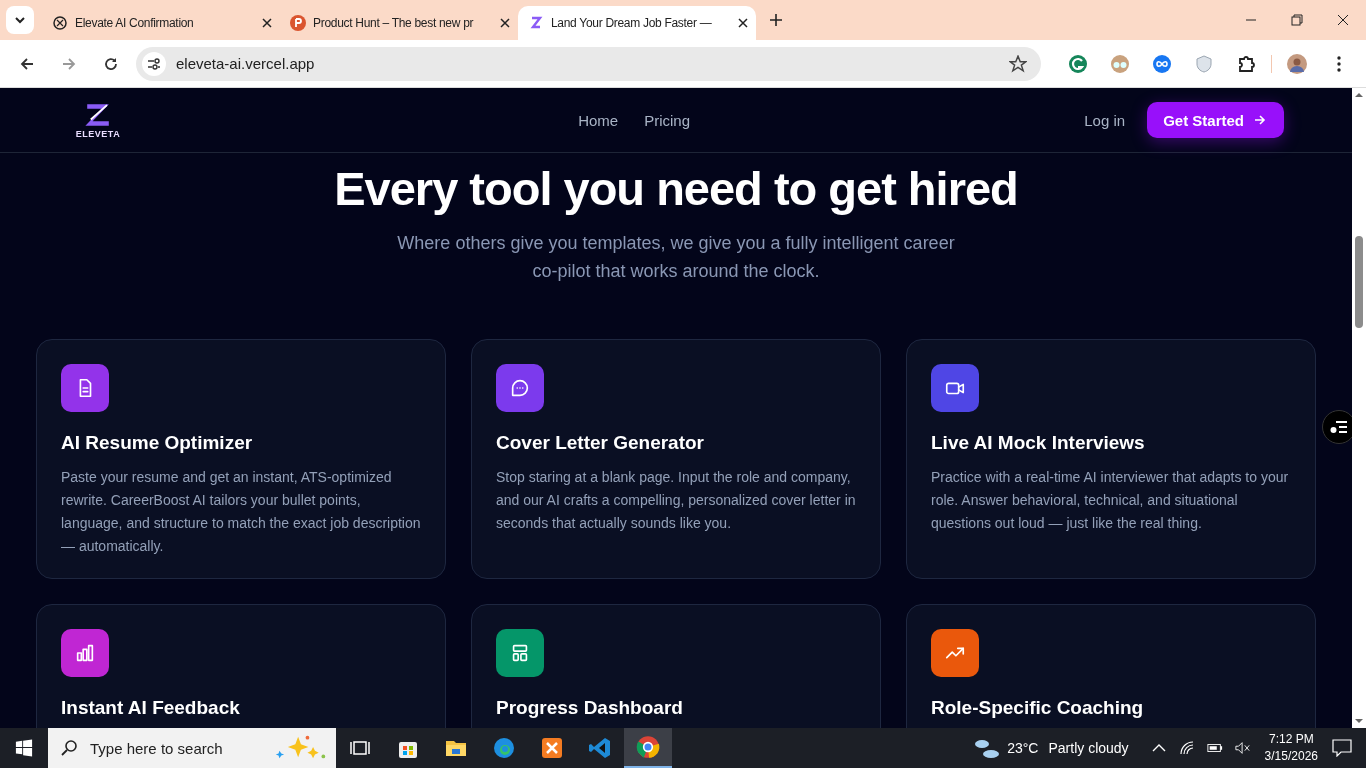 This screenshot has width=1366, height=768. Describe the element at coordinates (600, 442) in the screenshot. I see `feature-title: Cover Letter Generator` at that location.